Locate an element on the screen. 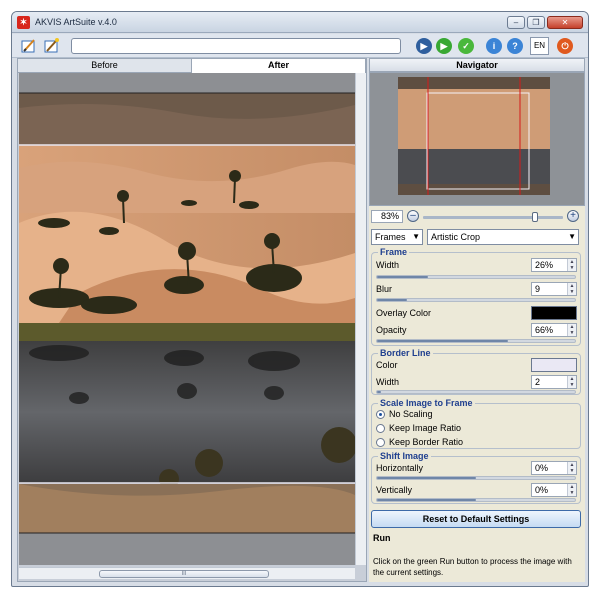 The image size is (600, 600). run-button-icon: ▶ is located at coordinates (444, 46).